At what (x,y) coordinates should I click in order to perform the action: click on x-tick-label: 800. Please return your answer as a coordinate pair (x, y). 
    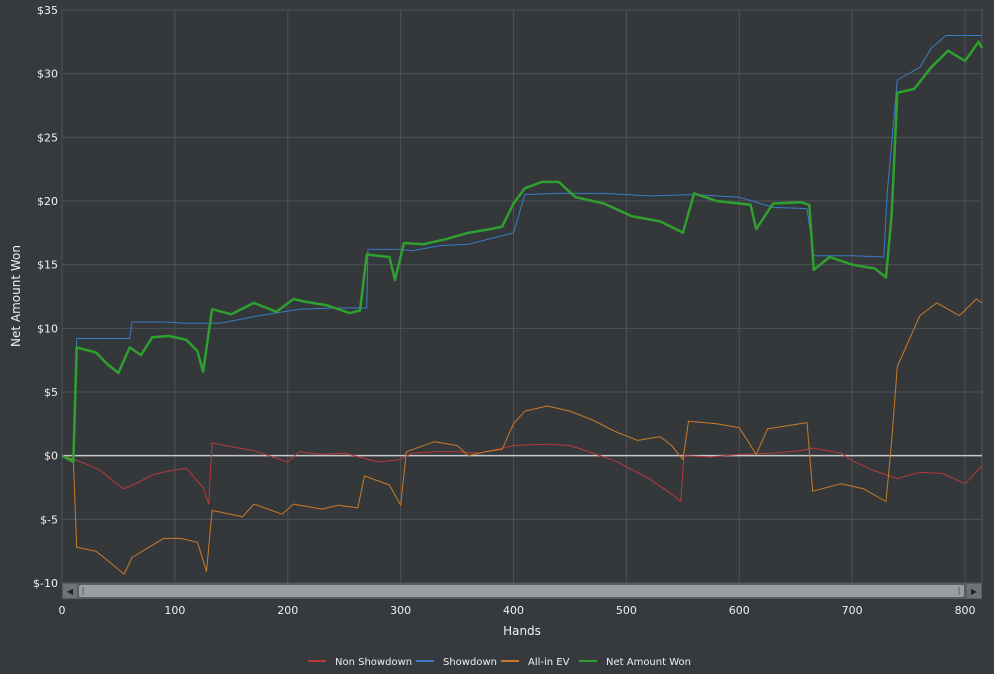
    Looking at the image, I should click on (965, 610).